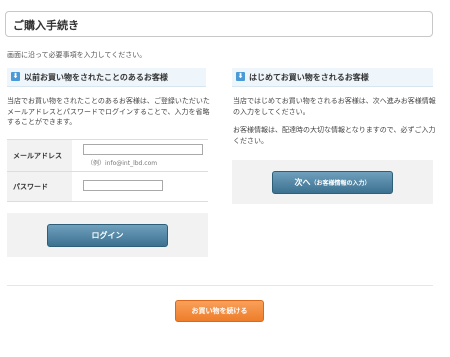 Image resolution: width=450 pixels, height=357 pixels. I want to click on login-button-area: ログイン, so click(107, 235).